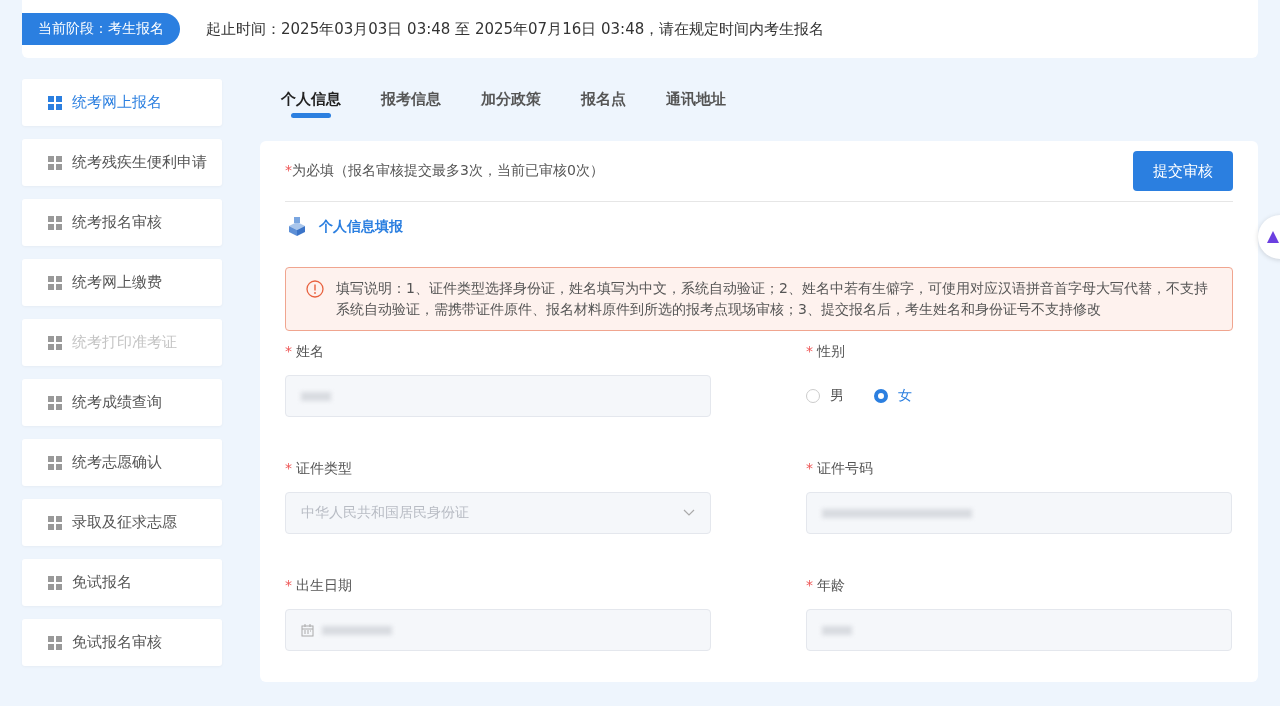 The image size is (1280, 706). I want to click on date-field, so click(498, 630).